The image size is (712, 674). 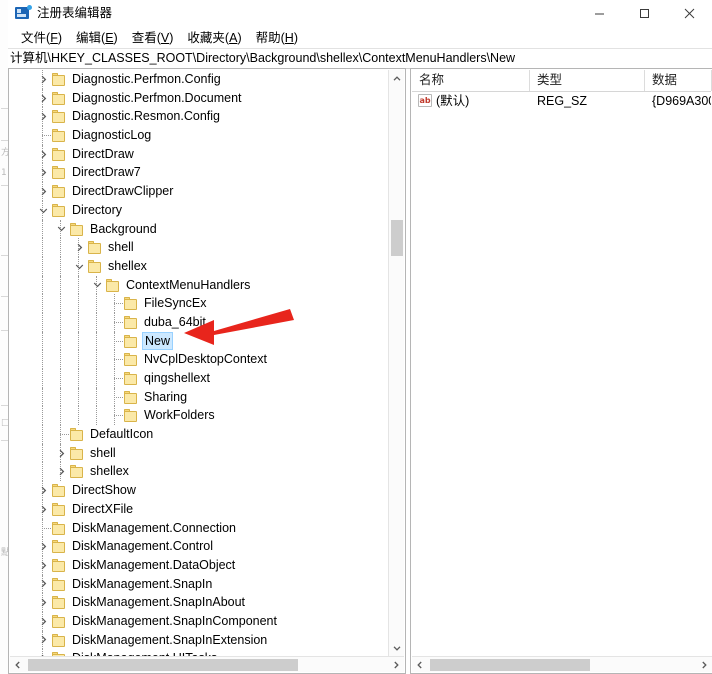 What do you see at coordinates (158, 602) in the screenshot?
I see `tree-node-label: DiskManagement.SnapInAbout` at bounding box center [158, 602].